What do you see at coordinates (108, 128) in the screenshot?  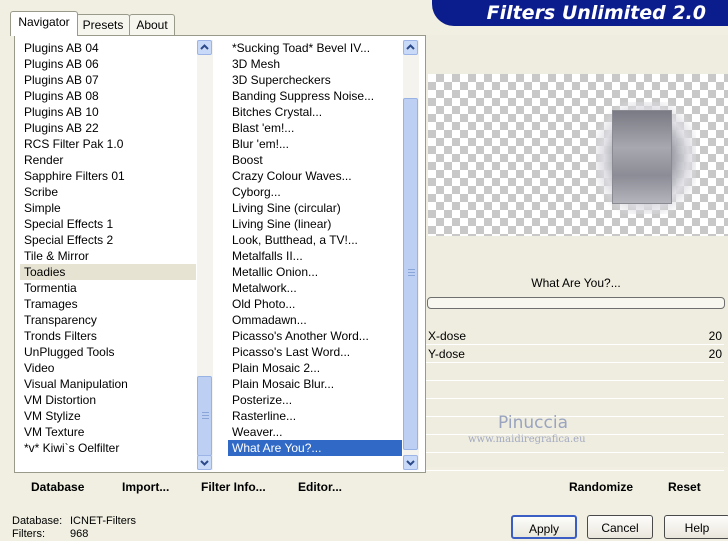 I see `category-item: Plugins AB 22` at bounding box center [108, 128].